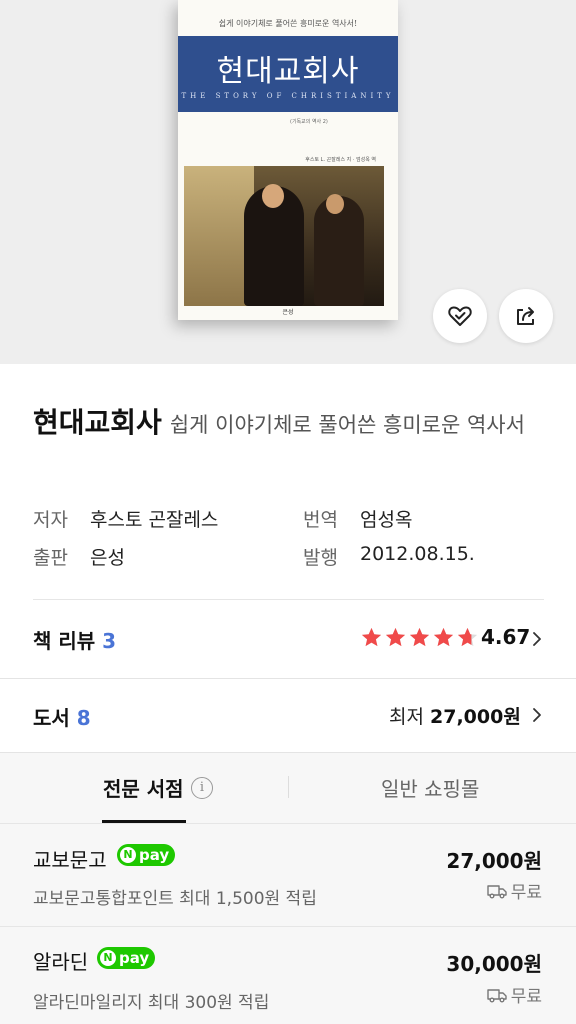  Describe the element at coordinates (109, 641) in the screenshot. I see `review-count: 3` at that location.